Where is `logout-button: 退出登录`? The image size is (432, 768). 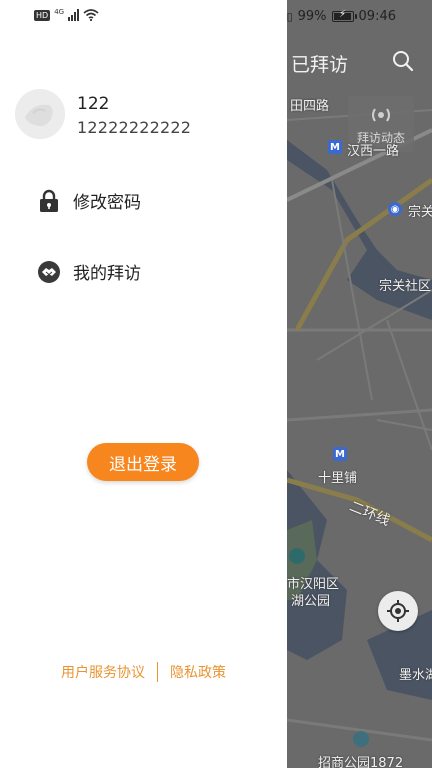 logout-button: 退出登录 is located at coordinates (143, 462).